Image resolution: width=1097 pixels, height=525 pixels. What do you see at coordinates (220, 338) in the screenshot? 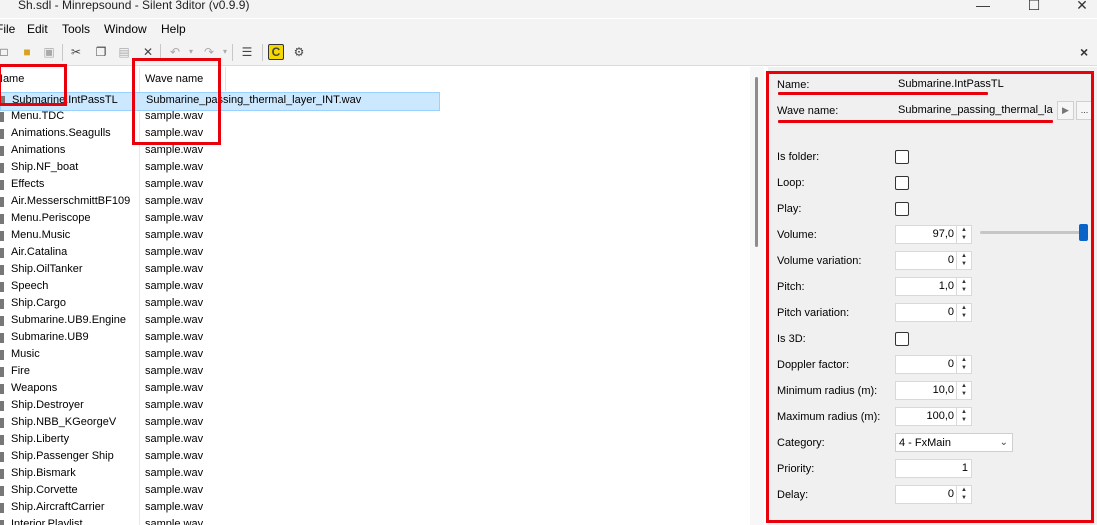
I see `list-item: Submarine.UB9 sample.wav` at bounding box center [220, 338].